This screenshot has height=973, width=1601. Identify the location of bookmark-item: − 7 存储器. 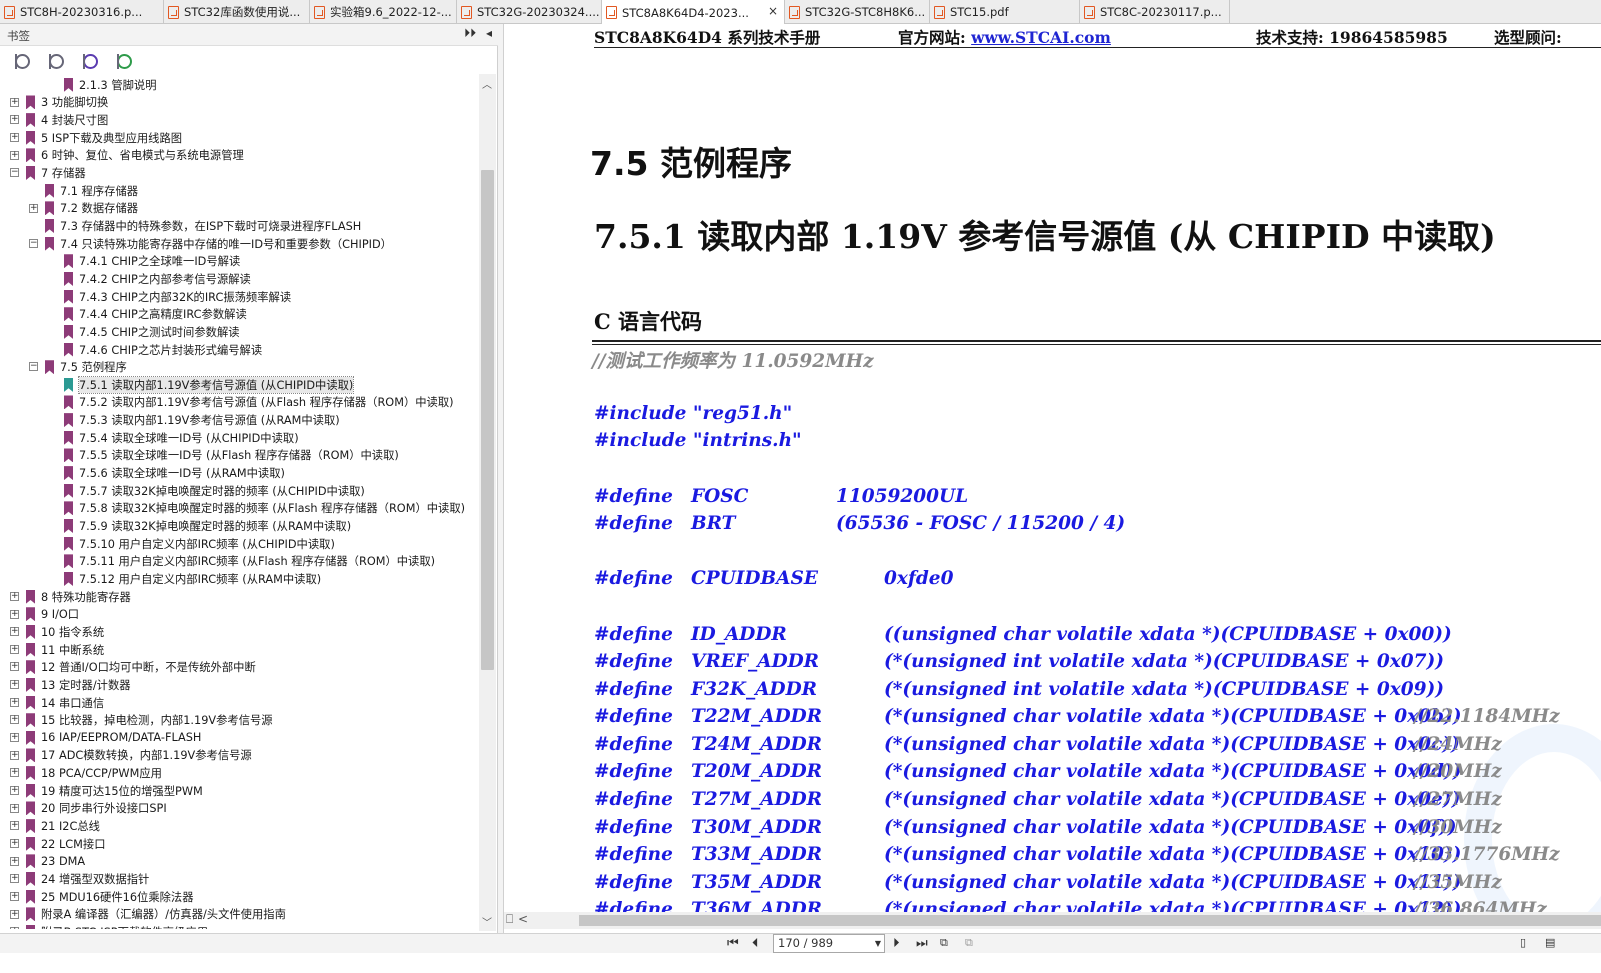
(48, 173).